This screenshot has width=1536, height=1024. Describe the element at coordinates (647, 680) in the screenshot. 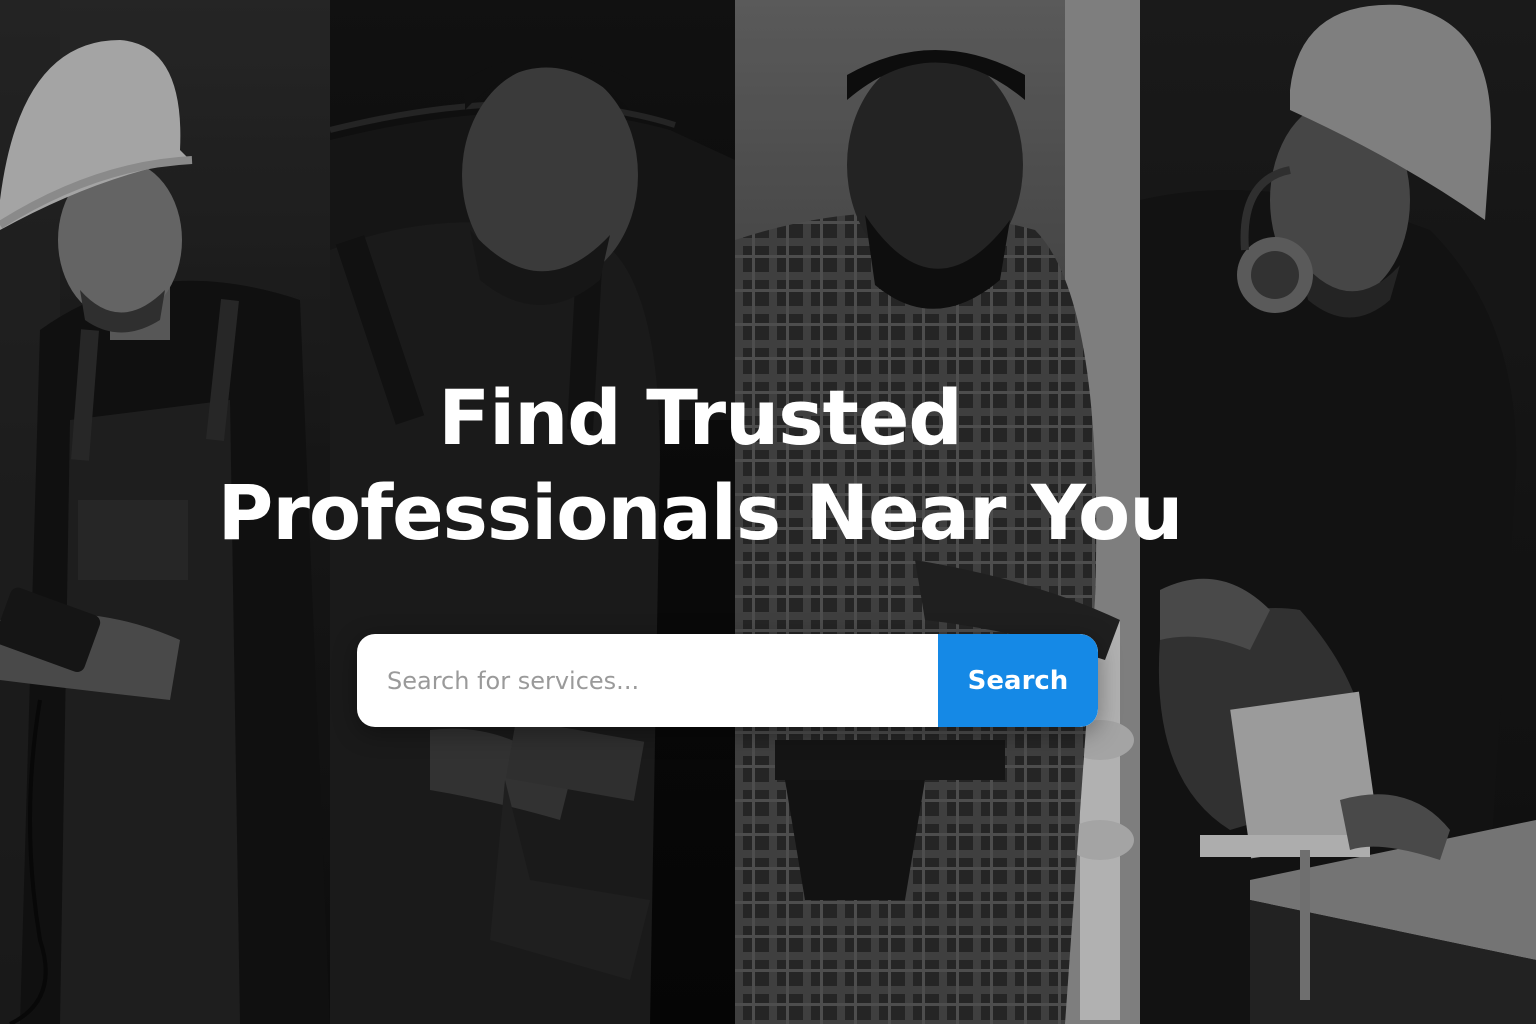

I see `search-input` at that location.